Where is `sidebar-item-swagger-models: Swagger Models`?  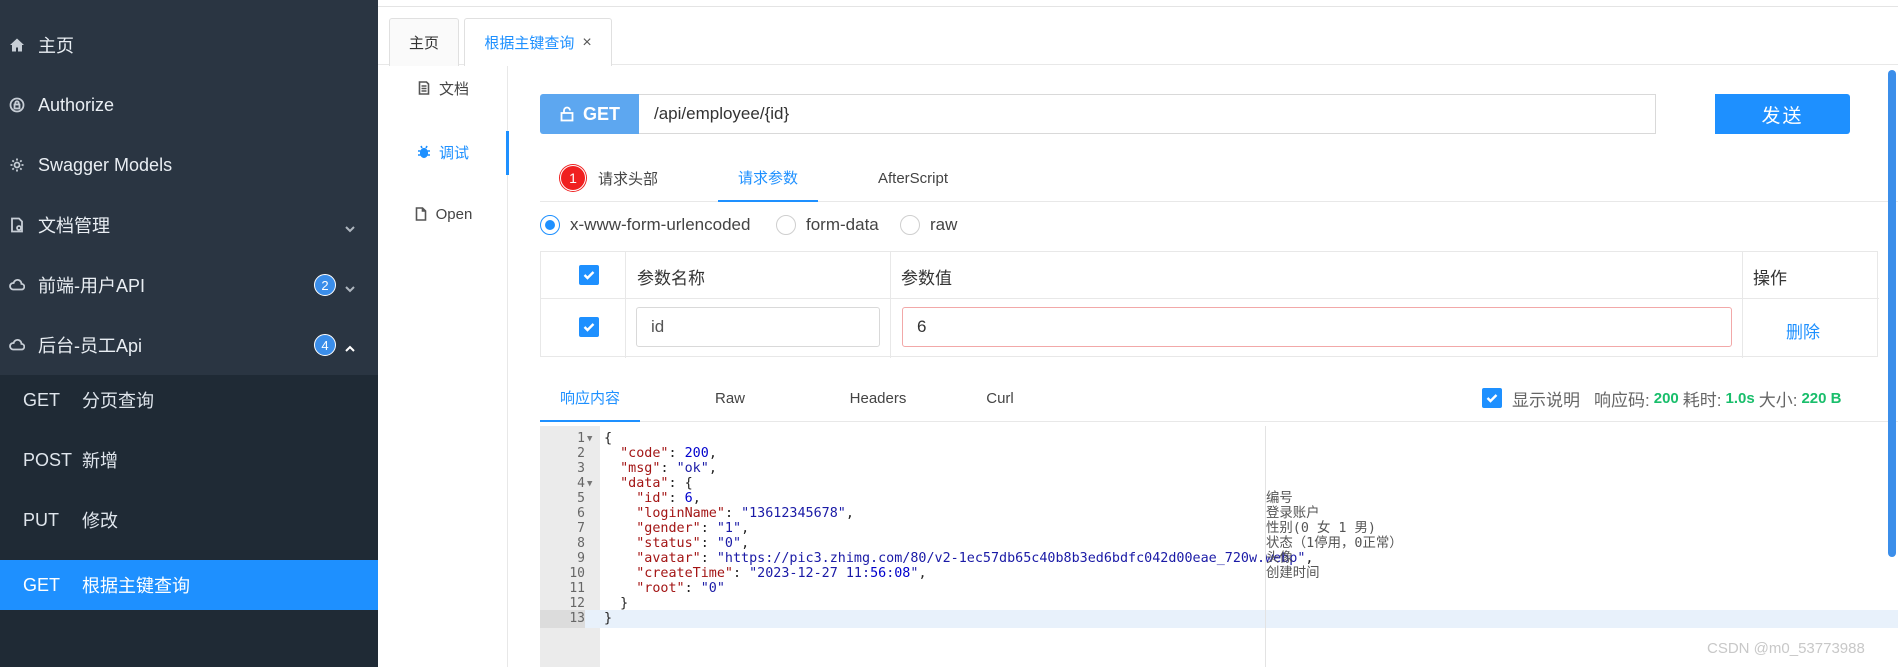
sidebar-item-swagger-models: Swagger Models is located at coordinates (189, 165).